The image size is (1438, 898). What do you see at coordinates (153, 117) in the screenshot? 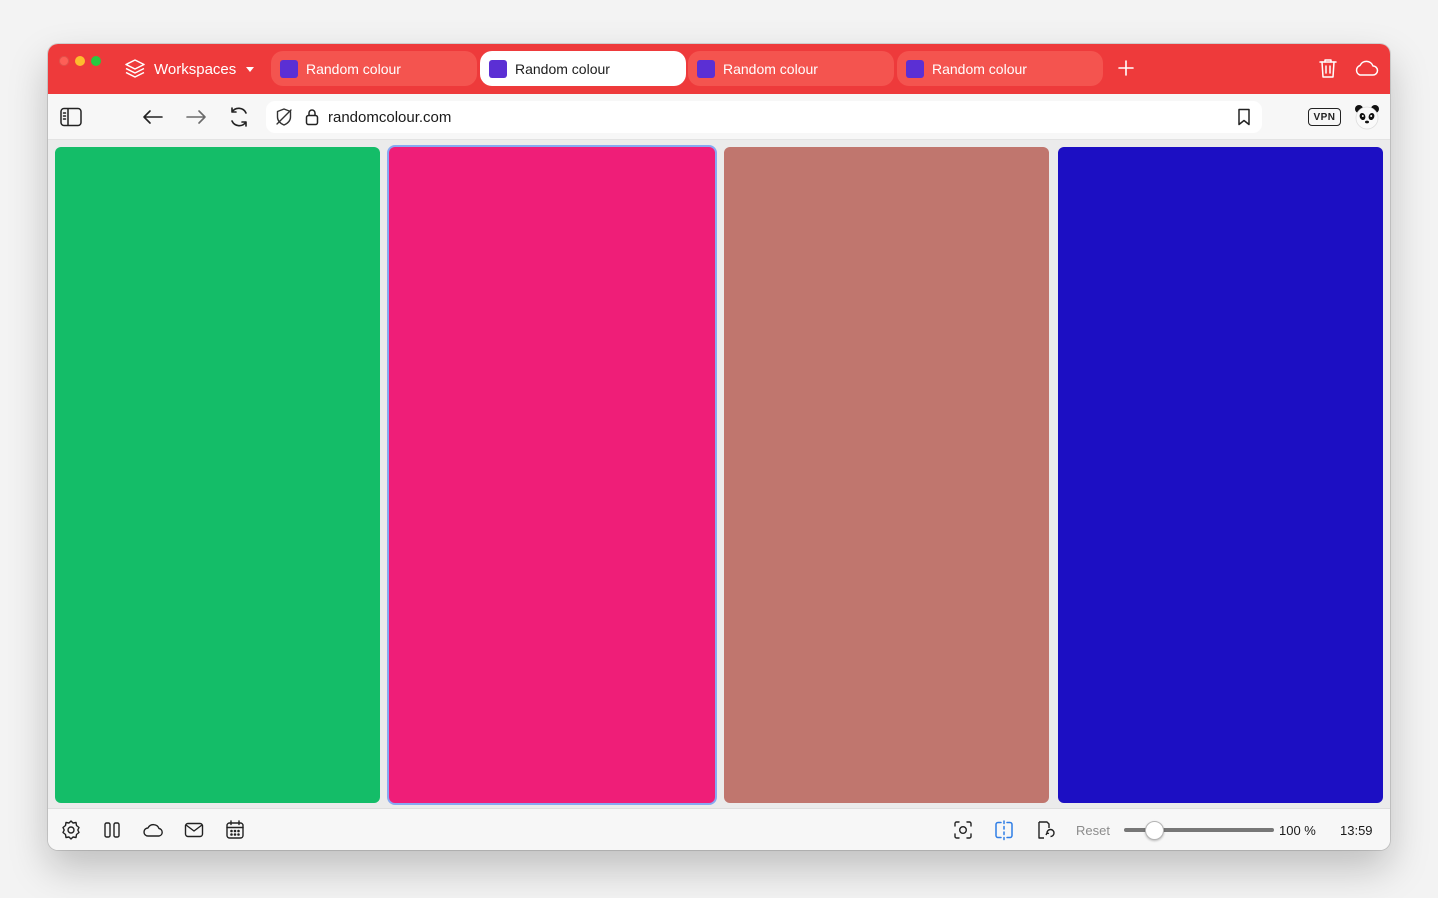
I see `back-arrow-icon` at bounding box center [153, 117].